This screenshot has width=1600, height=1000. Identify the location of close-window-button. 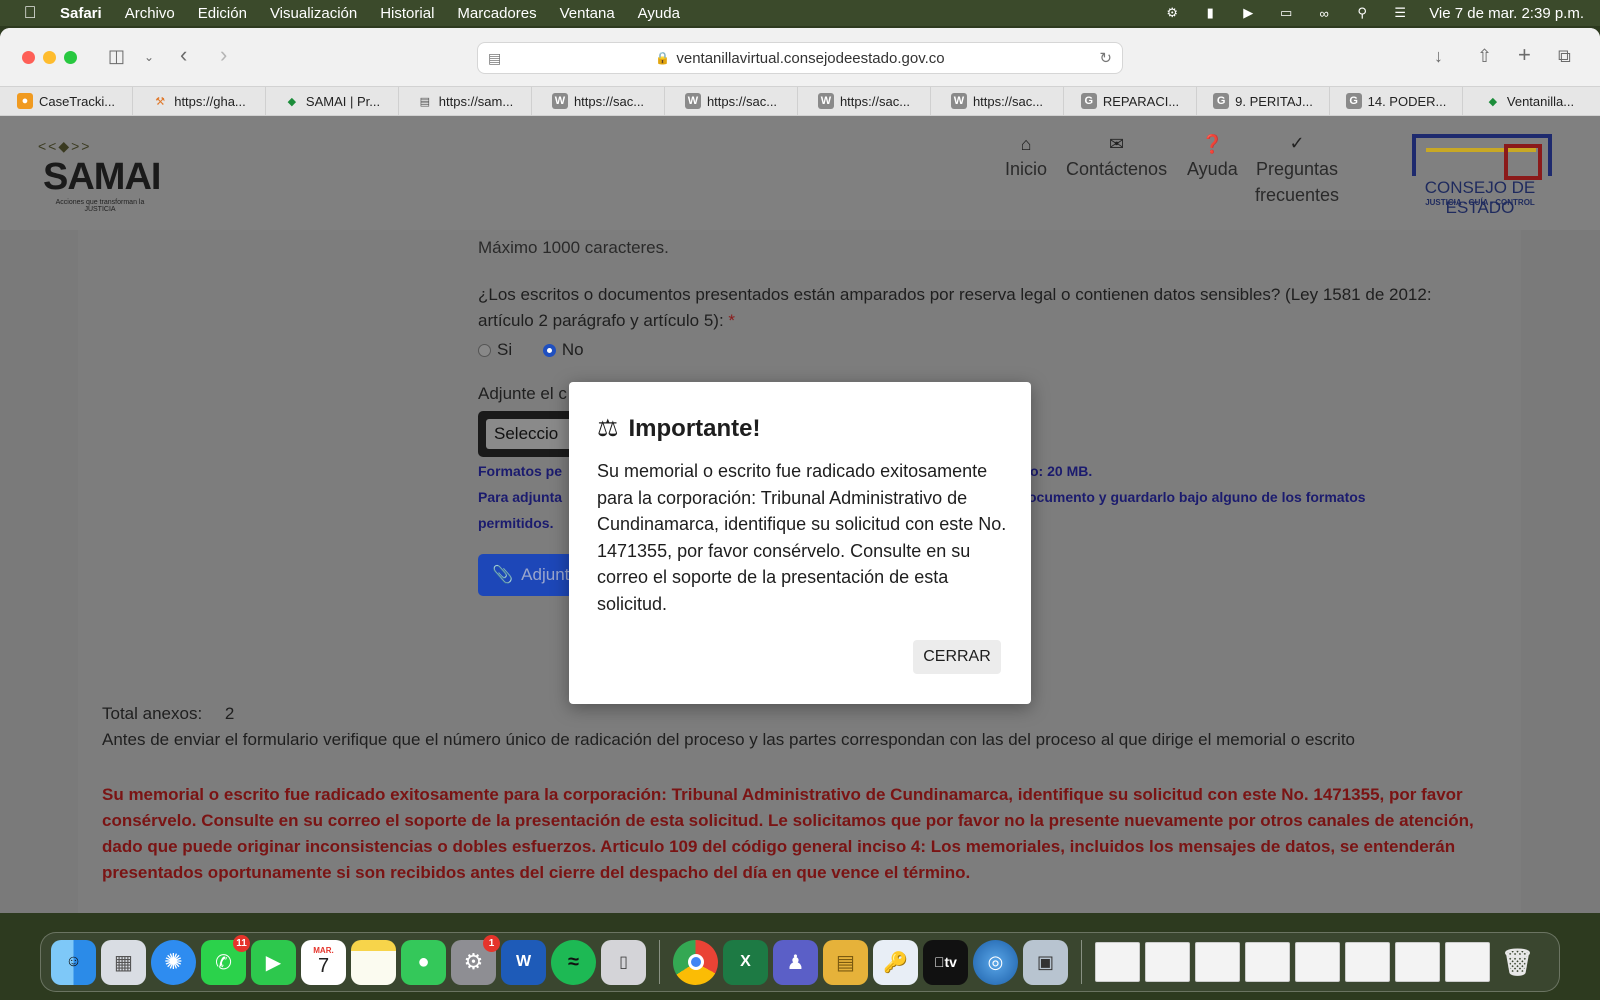
(28, 57).